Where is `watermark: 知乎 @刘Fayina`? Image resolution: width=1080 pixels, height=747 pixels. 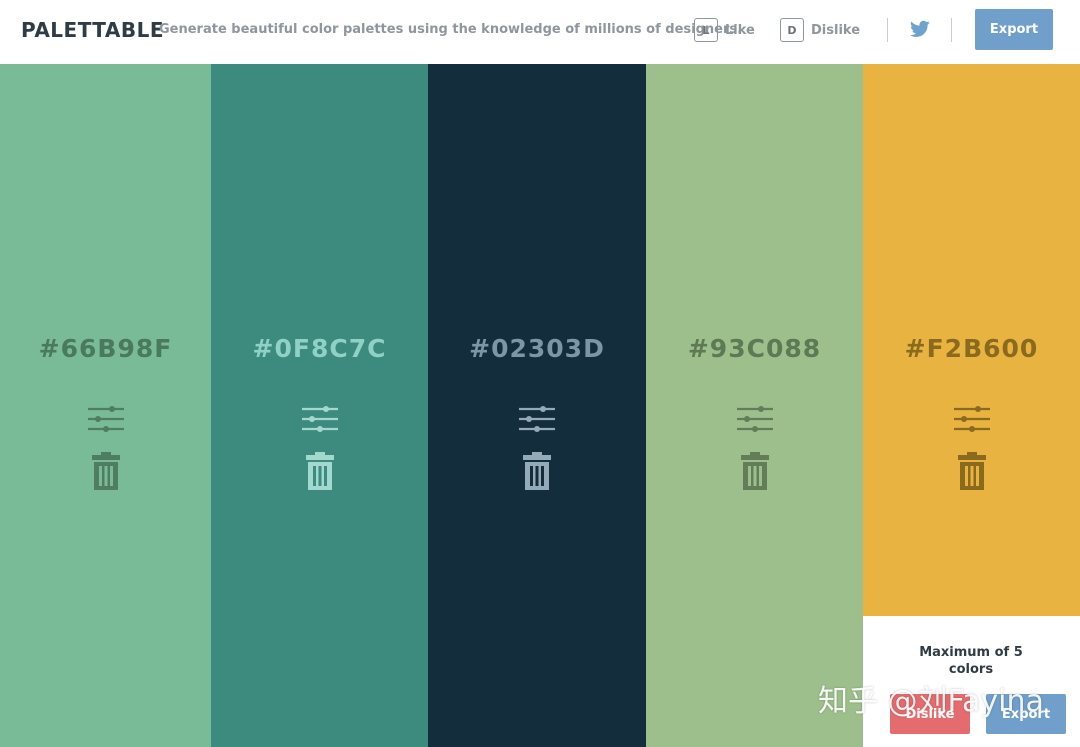
watermark: 知乎 @刘Fayina is located at coordinates (931, 701).